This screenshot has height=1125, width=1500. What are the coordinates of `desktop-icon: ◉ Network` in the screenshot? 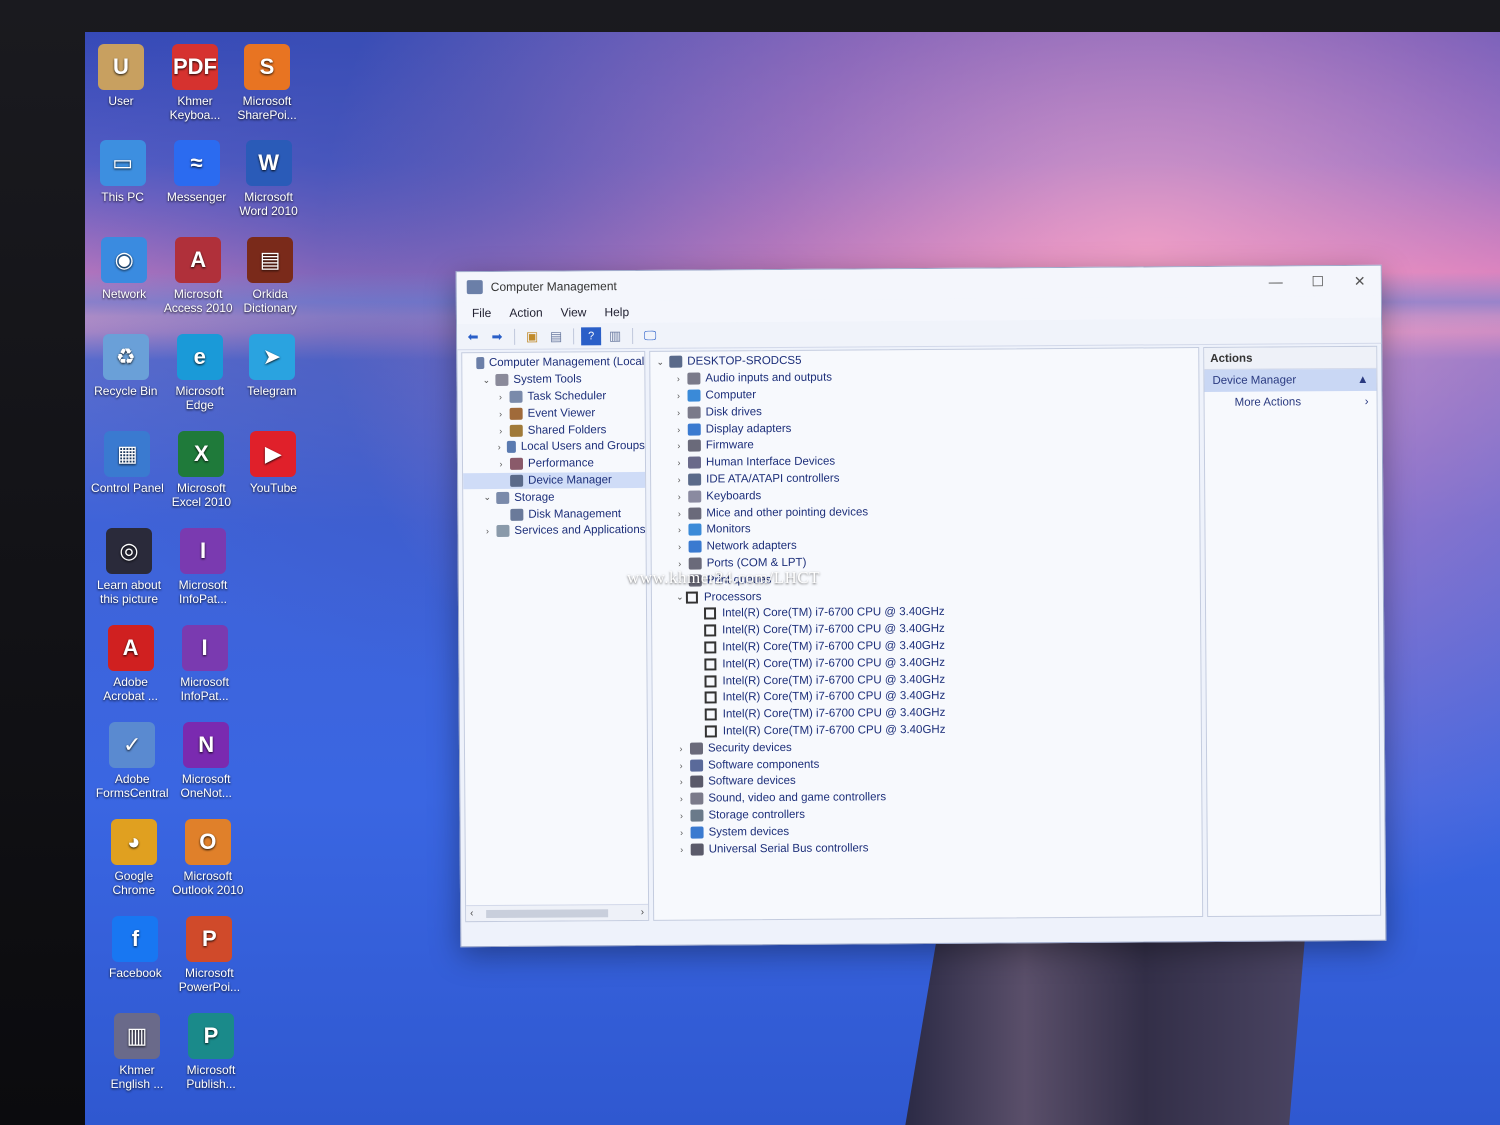 It's located at (124, 269).